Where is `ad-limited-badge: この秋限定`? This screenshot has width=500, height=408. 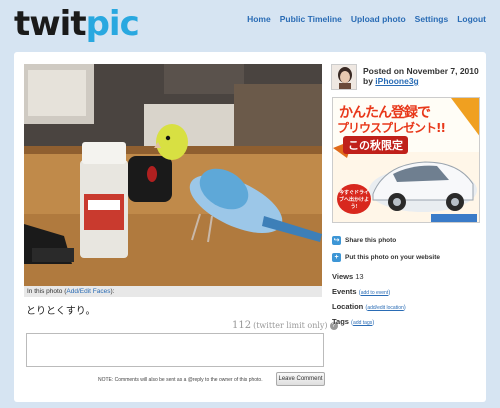 ad-limited-badge: この秋限定 is located at coordinates (375, 145).